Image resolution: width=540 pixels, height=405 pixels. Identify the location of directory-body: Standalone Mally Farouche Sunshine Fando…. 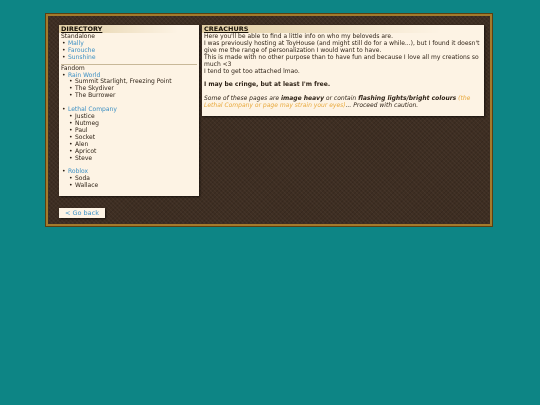
(129, 112).